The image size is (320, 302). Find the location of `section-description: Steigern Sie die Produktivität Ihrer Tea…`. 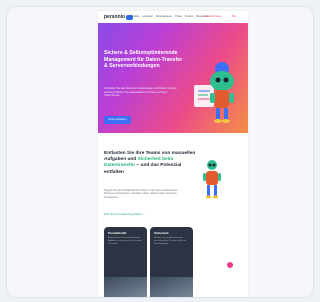

section-description: Steigern Sie die Produktivität Ihrer Tea… is located at coordinates (141, 194).